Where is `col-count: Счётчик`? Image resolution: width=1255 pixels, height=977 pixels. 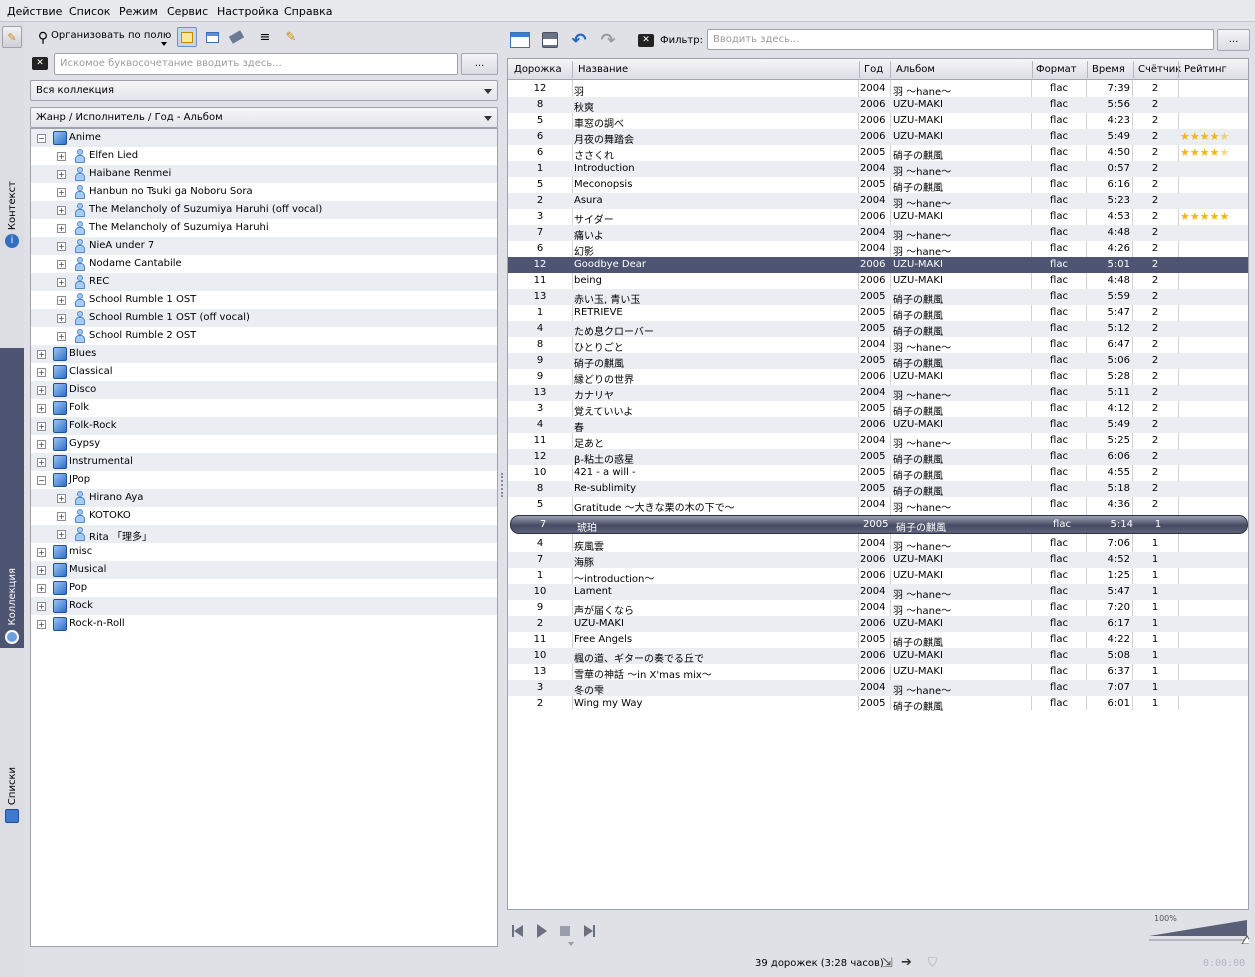 col-count: Счётчик is located at coordinates (1159, 69).